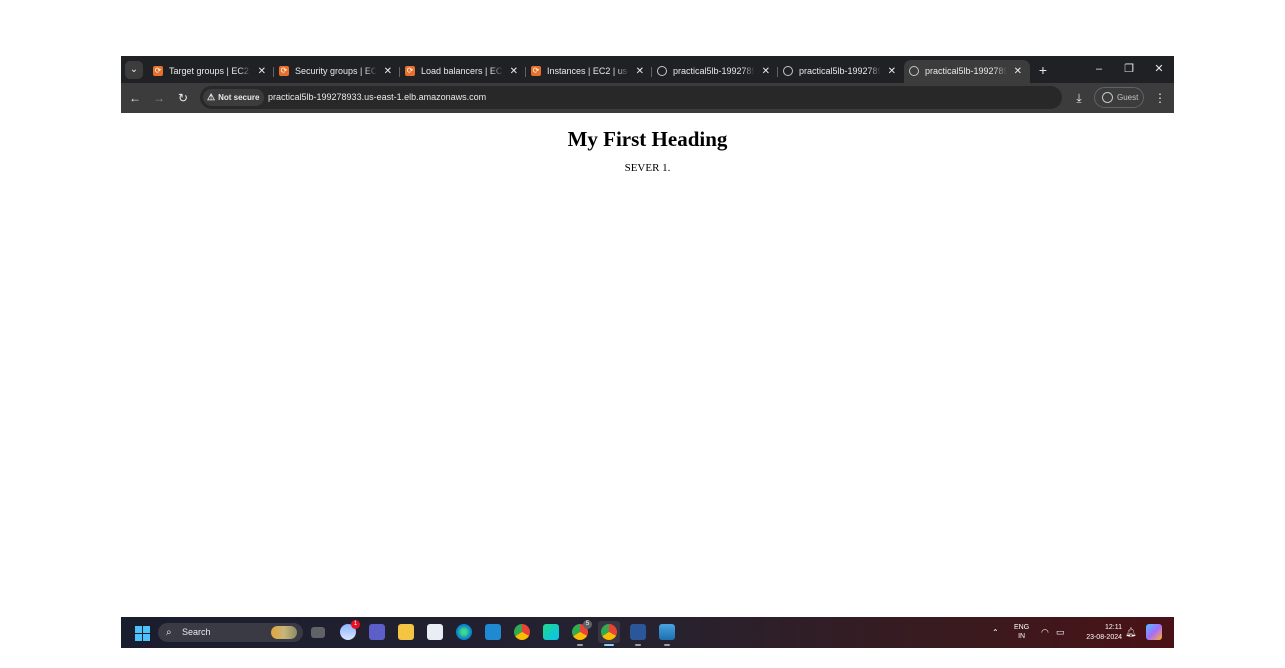 This screenshot has height=668, width=1285. What do you see at coordinates (1154, 632) in the screenshot?
I see `copilot-icon` at bounding box center [1154, 632].